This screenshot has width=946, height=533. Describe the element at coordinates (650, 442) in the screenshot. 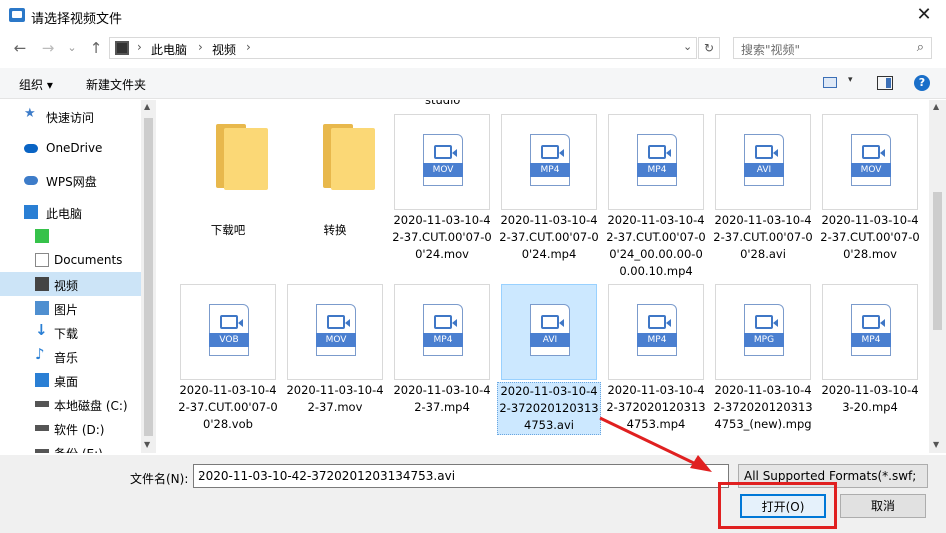

I see `annotation-arrow-line` at that location.